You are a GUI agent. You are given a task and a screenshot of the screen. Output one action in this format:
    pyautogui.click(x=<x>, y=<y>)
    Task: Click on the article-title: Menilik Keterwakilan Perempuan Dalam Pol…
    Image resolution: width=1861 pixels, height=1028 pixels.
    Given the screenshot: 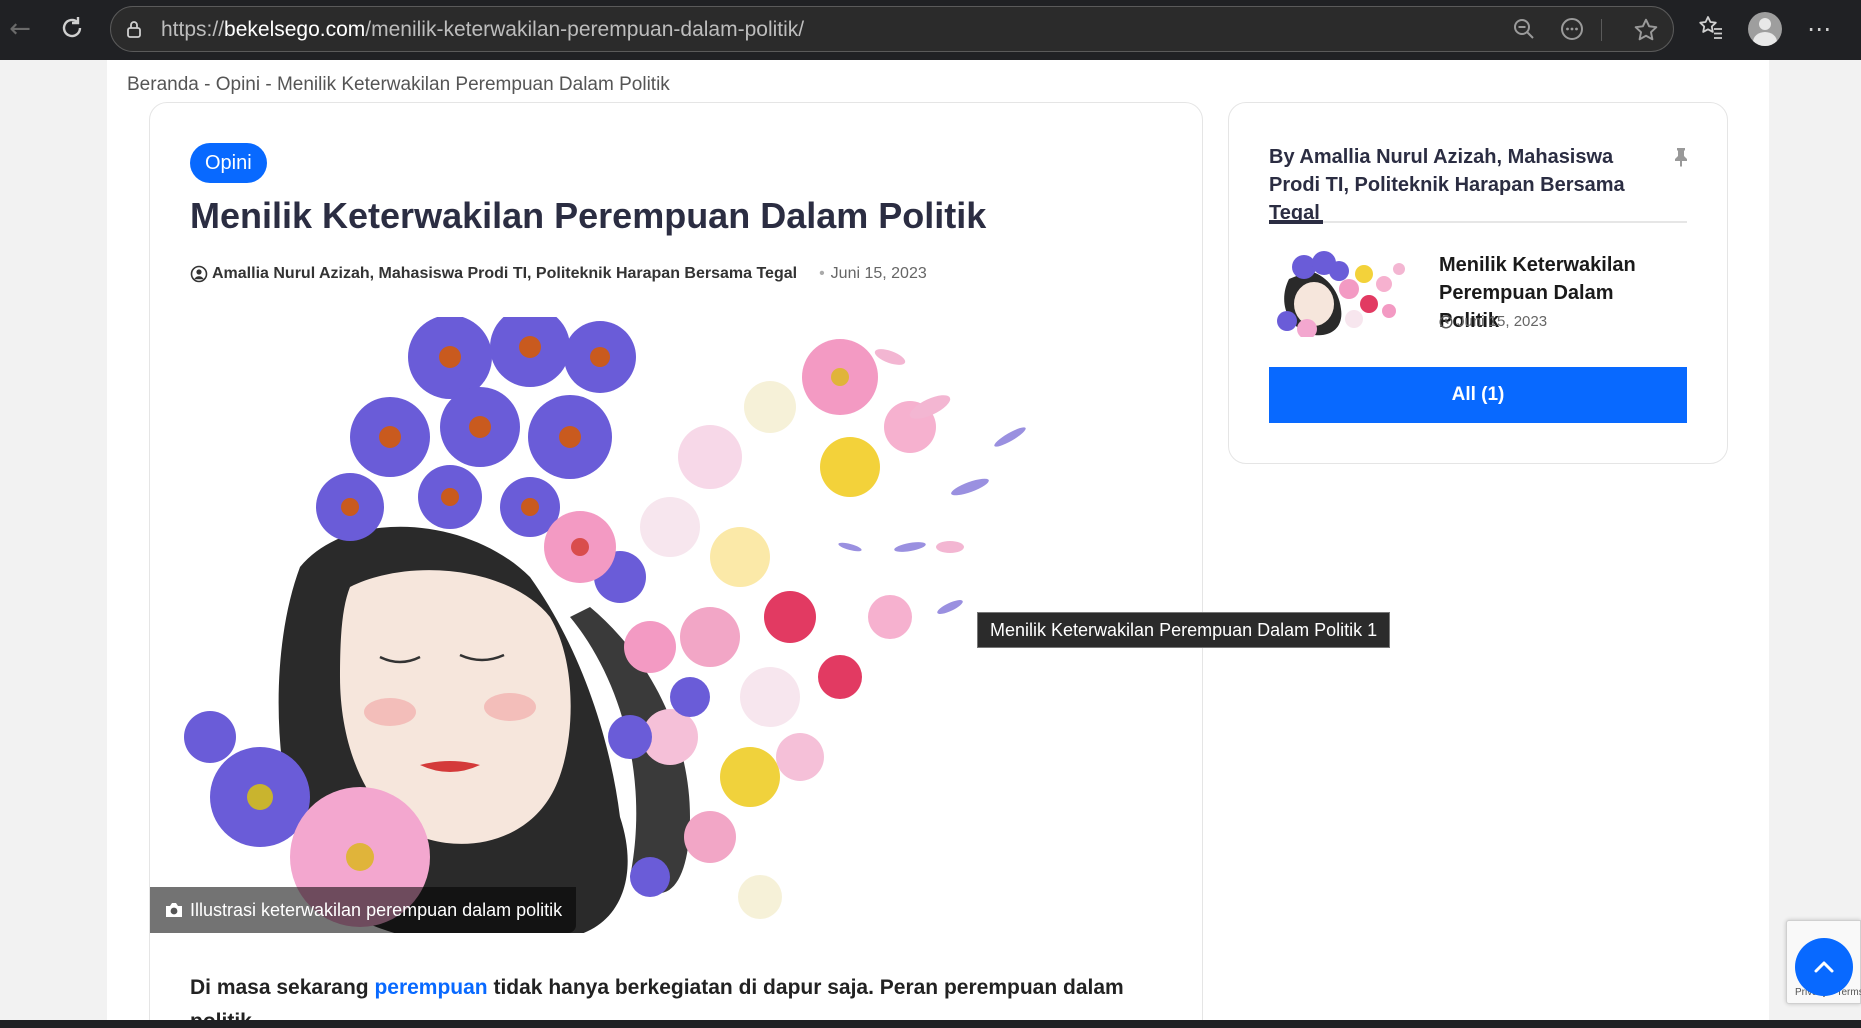 What is the action you would take?
    pyautogui.click(x=588, y=215)
    